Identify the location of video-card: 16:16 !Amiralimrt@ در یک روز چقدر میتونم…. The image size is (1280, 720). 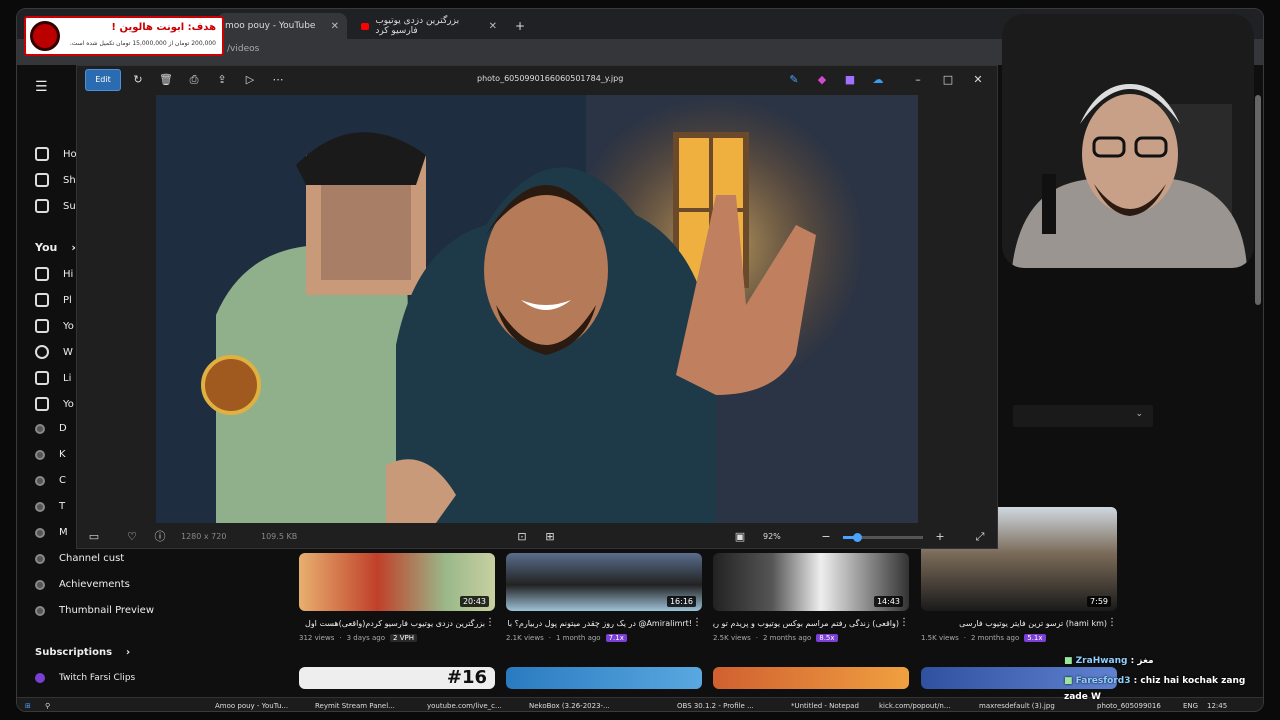
(604, 597).